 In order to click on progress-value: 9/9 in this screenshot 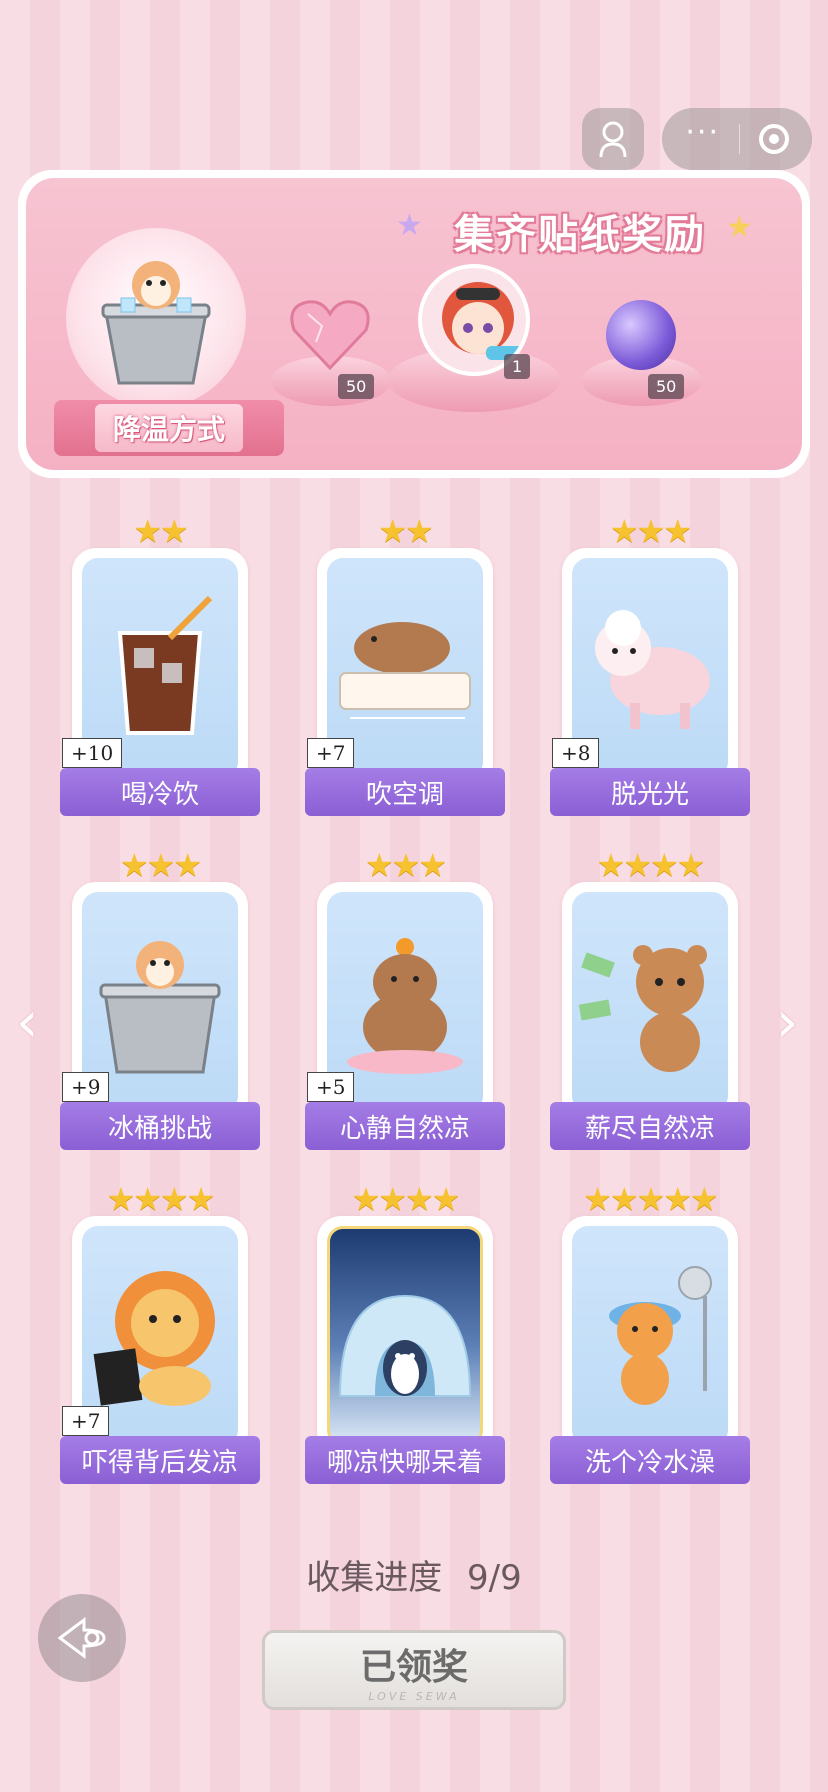, I will do `click(494, 1578)`.